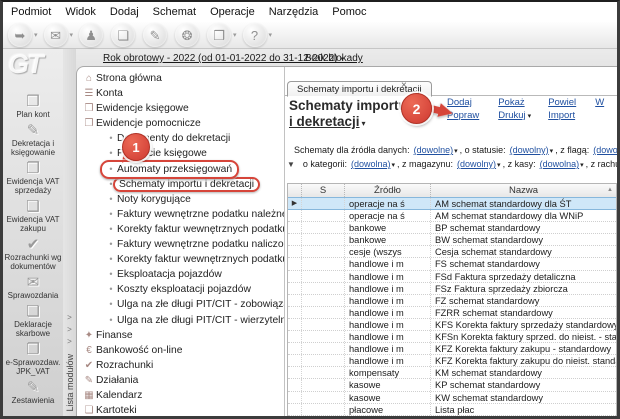 The image size is (620, 419). Describe the element at coordinates (183, 365) in the screenshot. I see `tree-item: ✔ Rozrachunki` at that location.